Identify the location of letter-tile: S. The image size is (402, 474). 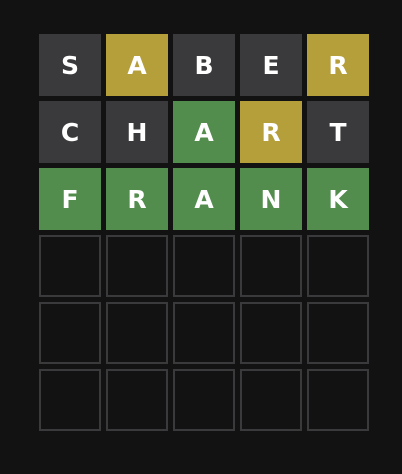
(70, 65).